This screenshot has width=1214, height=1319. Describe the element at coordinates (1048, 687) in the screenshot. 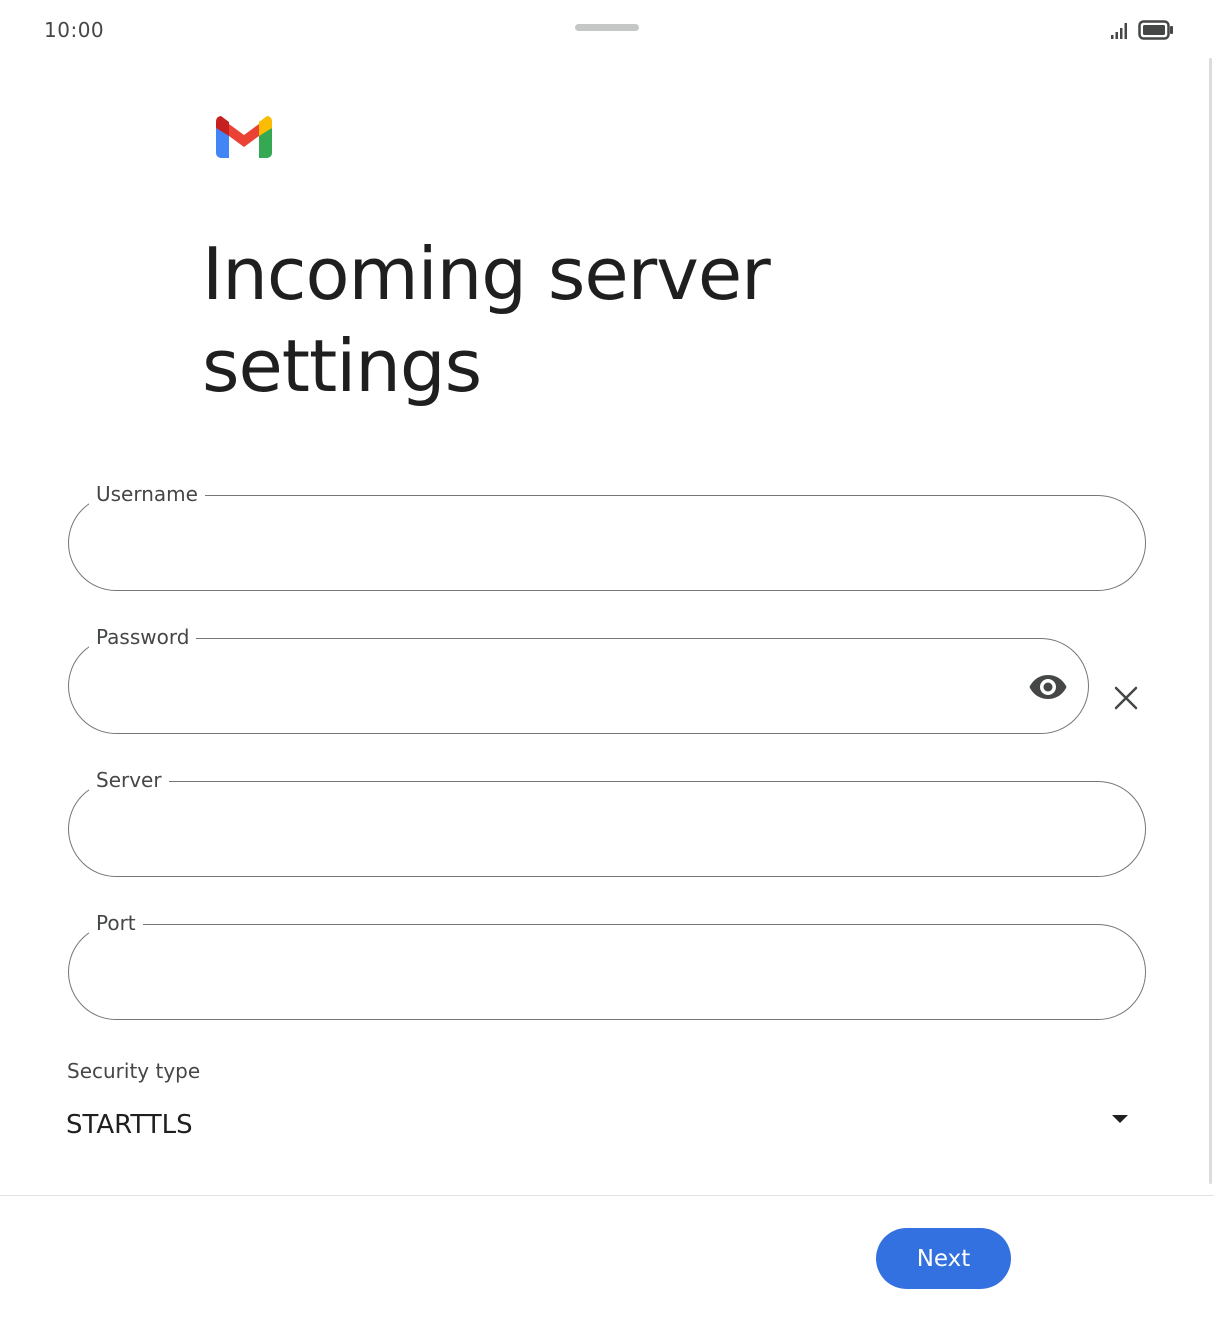

I see `eye-icon` at that location.